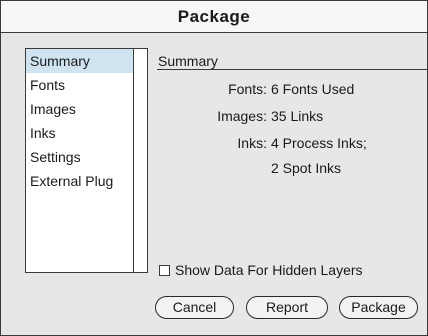 Image resolution: width=428 pixels, height=336 pixels. Describe the element at coordinates (269, 270) in the screenshot. I see `show-hidden-layers-label: Show Data For Hidden Layers` at that location.